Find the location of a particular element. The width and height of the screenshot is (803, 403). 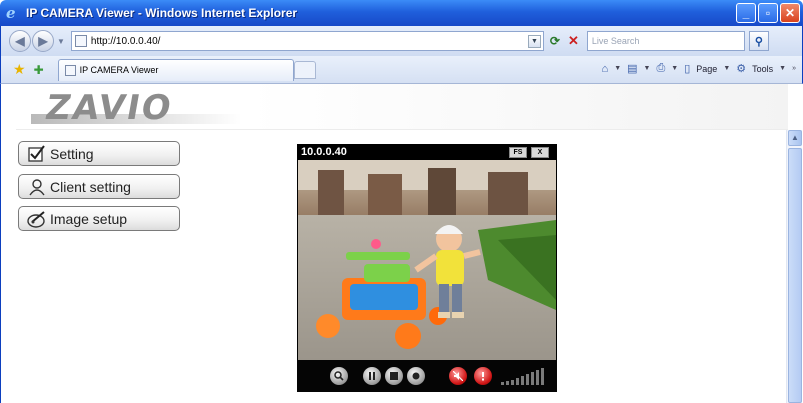

checkbox-icon is located at coordinates (37, 153).